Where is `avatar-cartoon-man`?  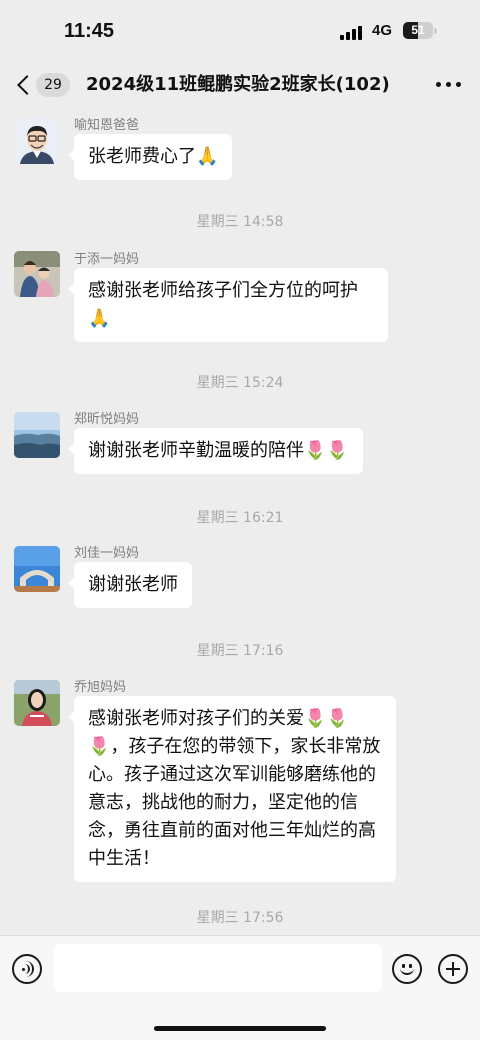
avatar-cartoon-man is located at coordinates (37, 141).